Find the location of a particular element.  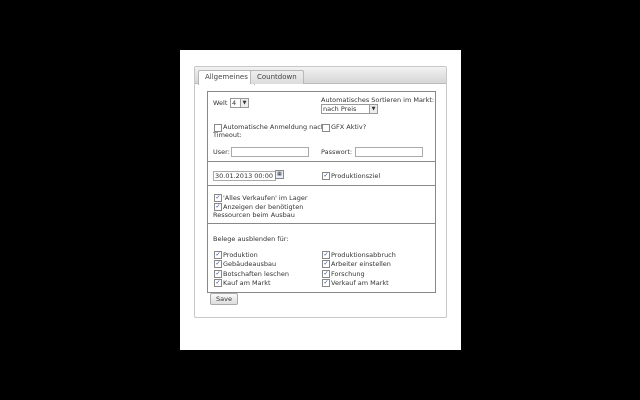

hide-produktion-checkbox: ✓ is located at coordinates (218, 255).